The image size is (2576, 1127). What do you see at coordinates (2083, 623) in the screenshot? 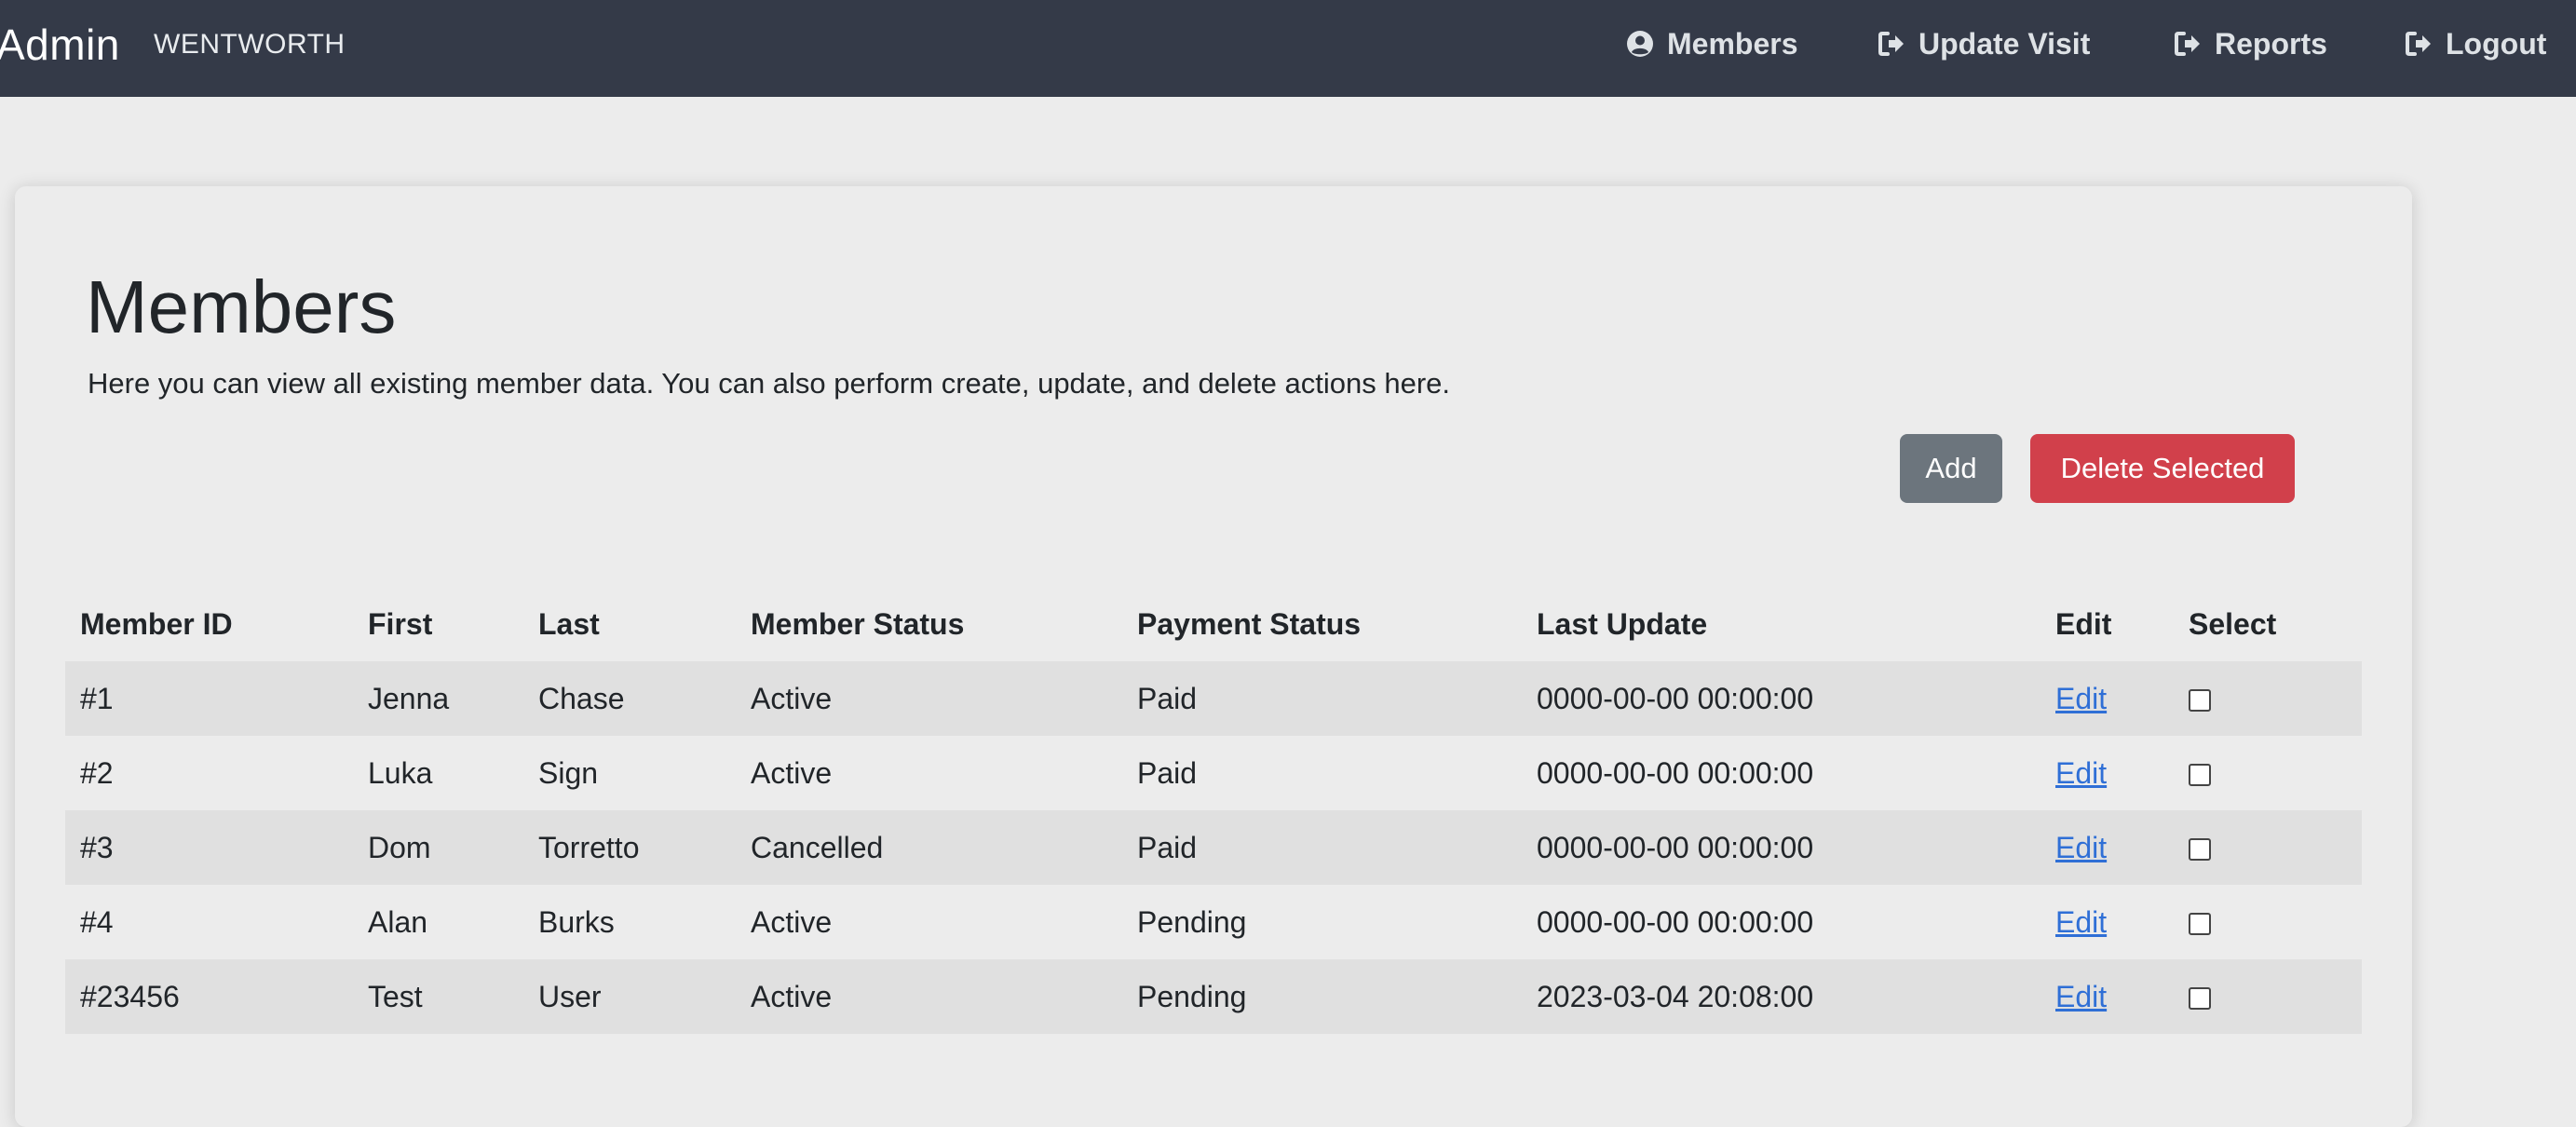
I see `header-edit: Edit` at bounding box center [2083, 623].